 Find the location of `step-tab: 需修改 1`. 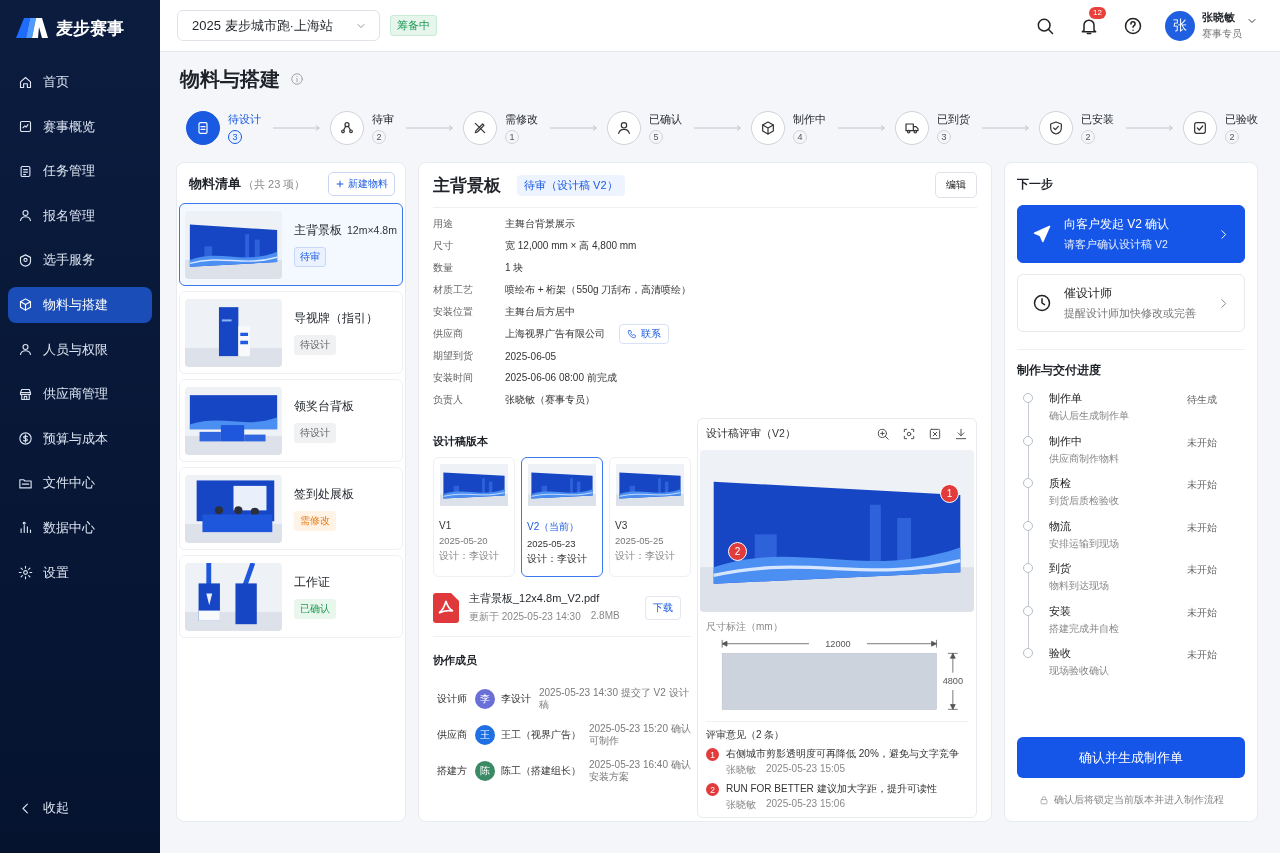

step-tab: 需修改 1 is located at coordinates (500, 128).